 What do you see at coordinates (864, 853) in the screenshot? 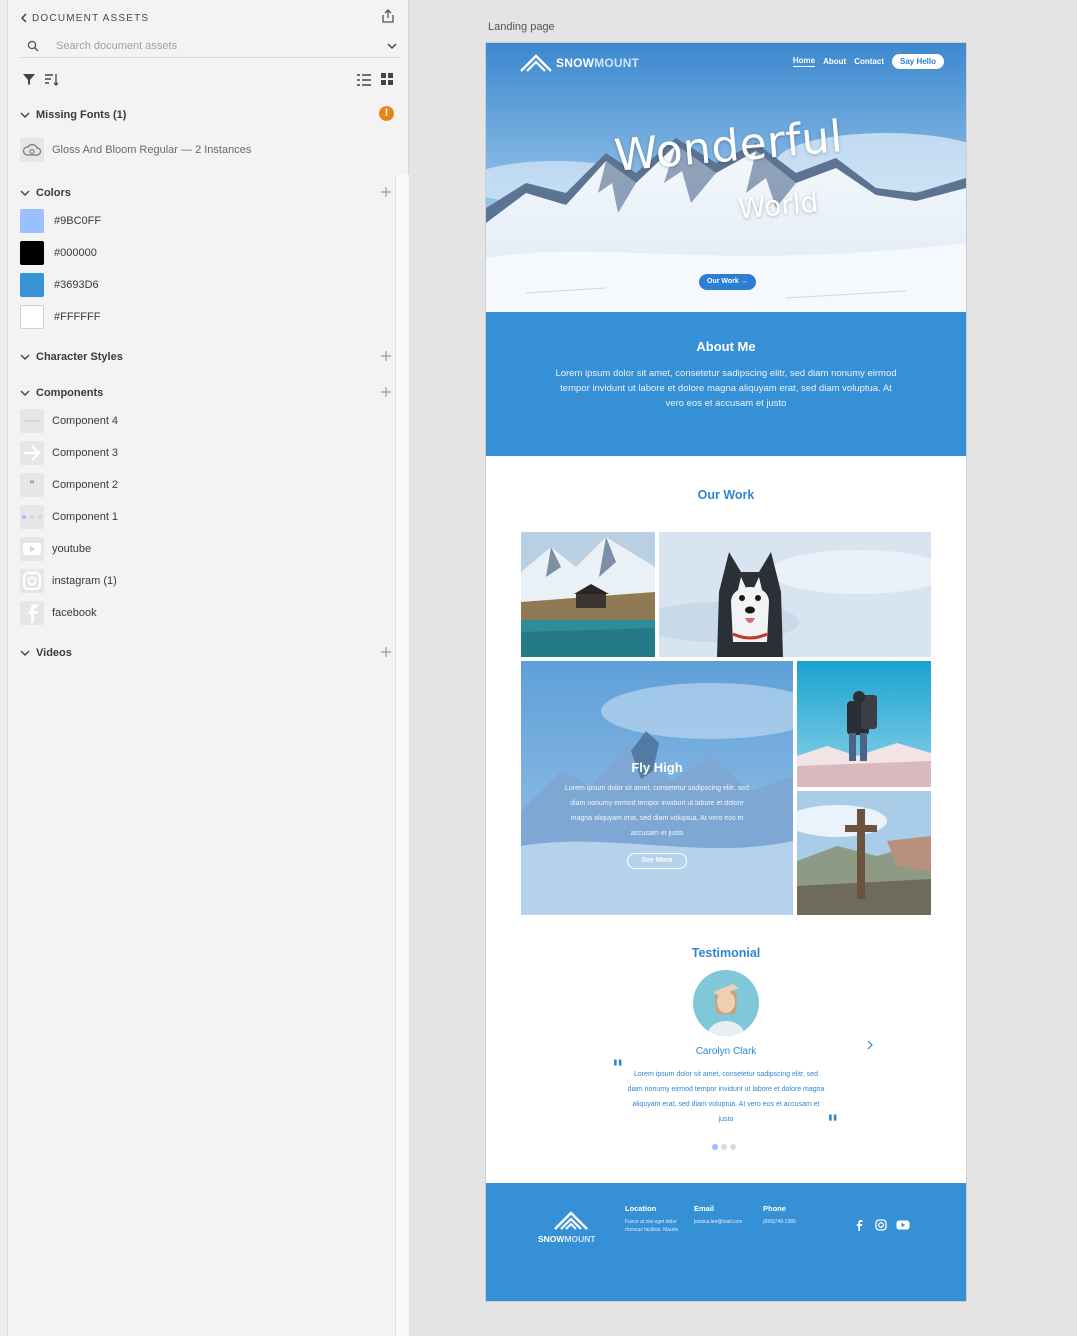
I see `gallery-image-summit-cross` at bounding box center [864, 853].